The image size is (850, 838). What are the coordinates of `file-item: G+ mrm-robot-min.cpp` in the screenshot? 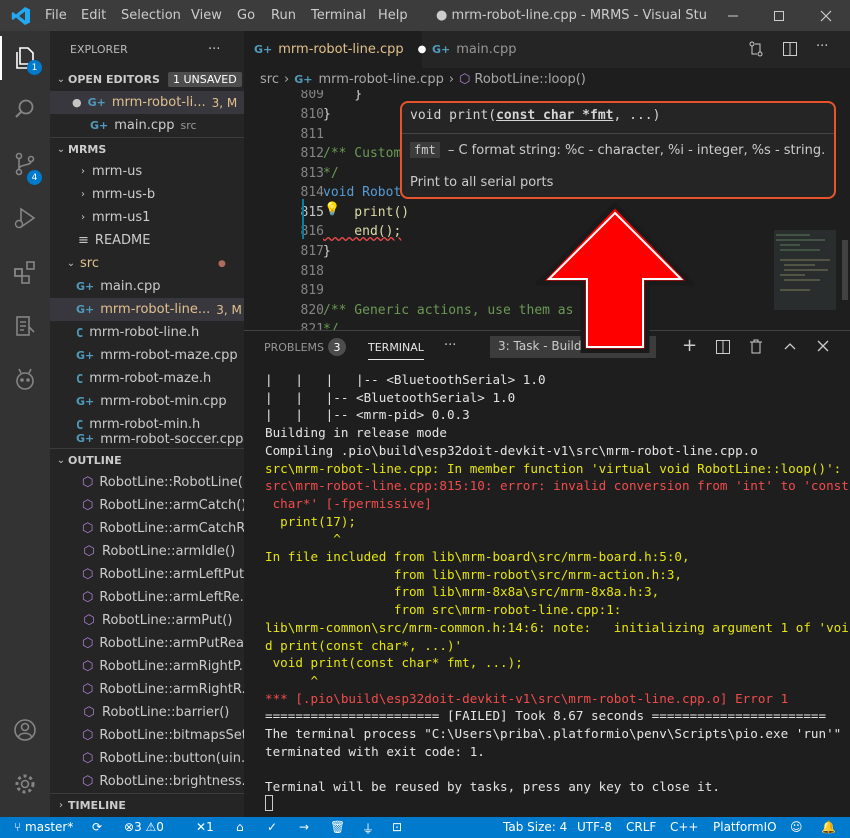 It's located at (147, 401).